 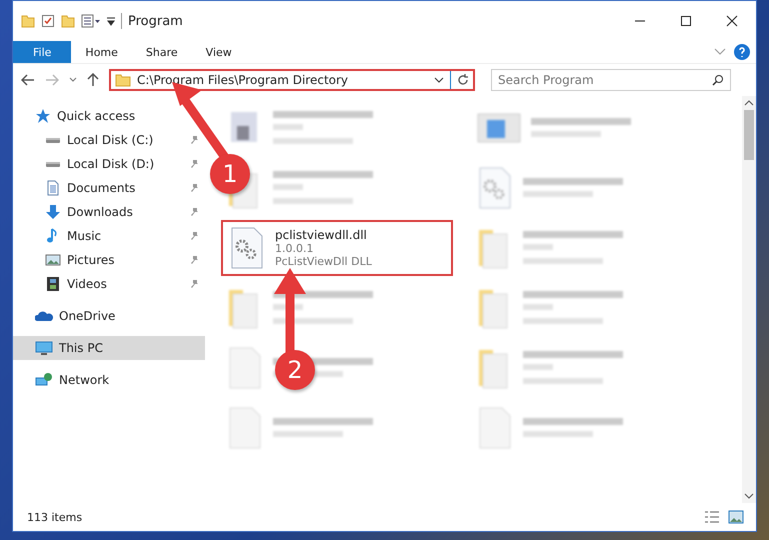 I want to click on file-name: pclistviewdll.dll, so click(x=321, y=235).